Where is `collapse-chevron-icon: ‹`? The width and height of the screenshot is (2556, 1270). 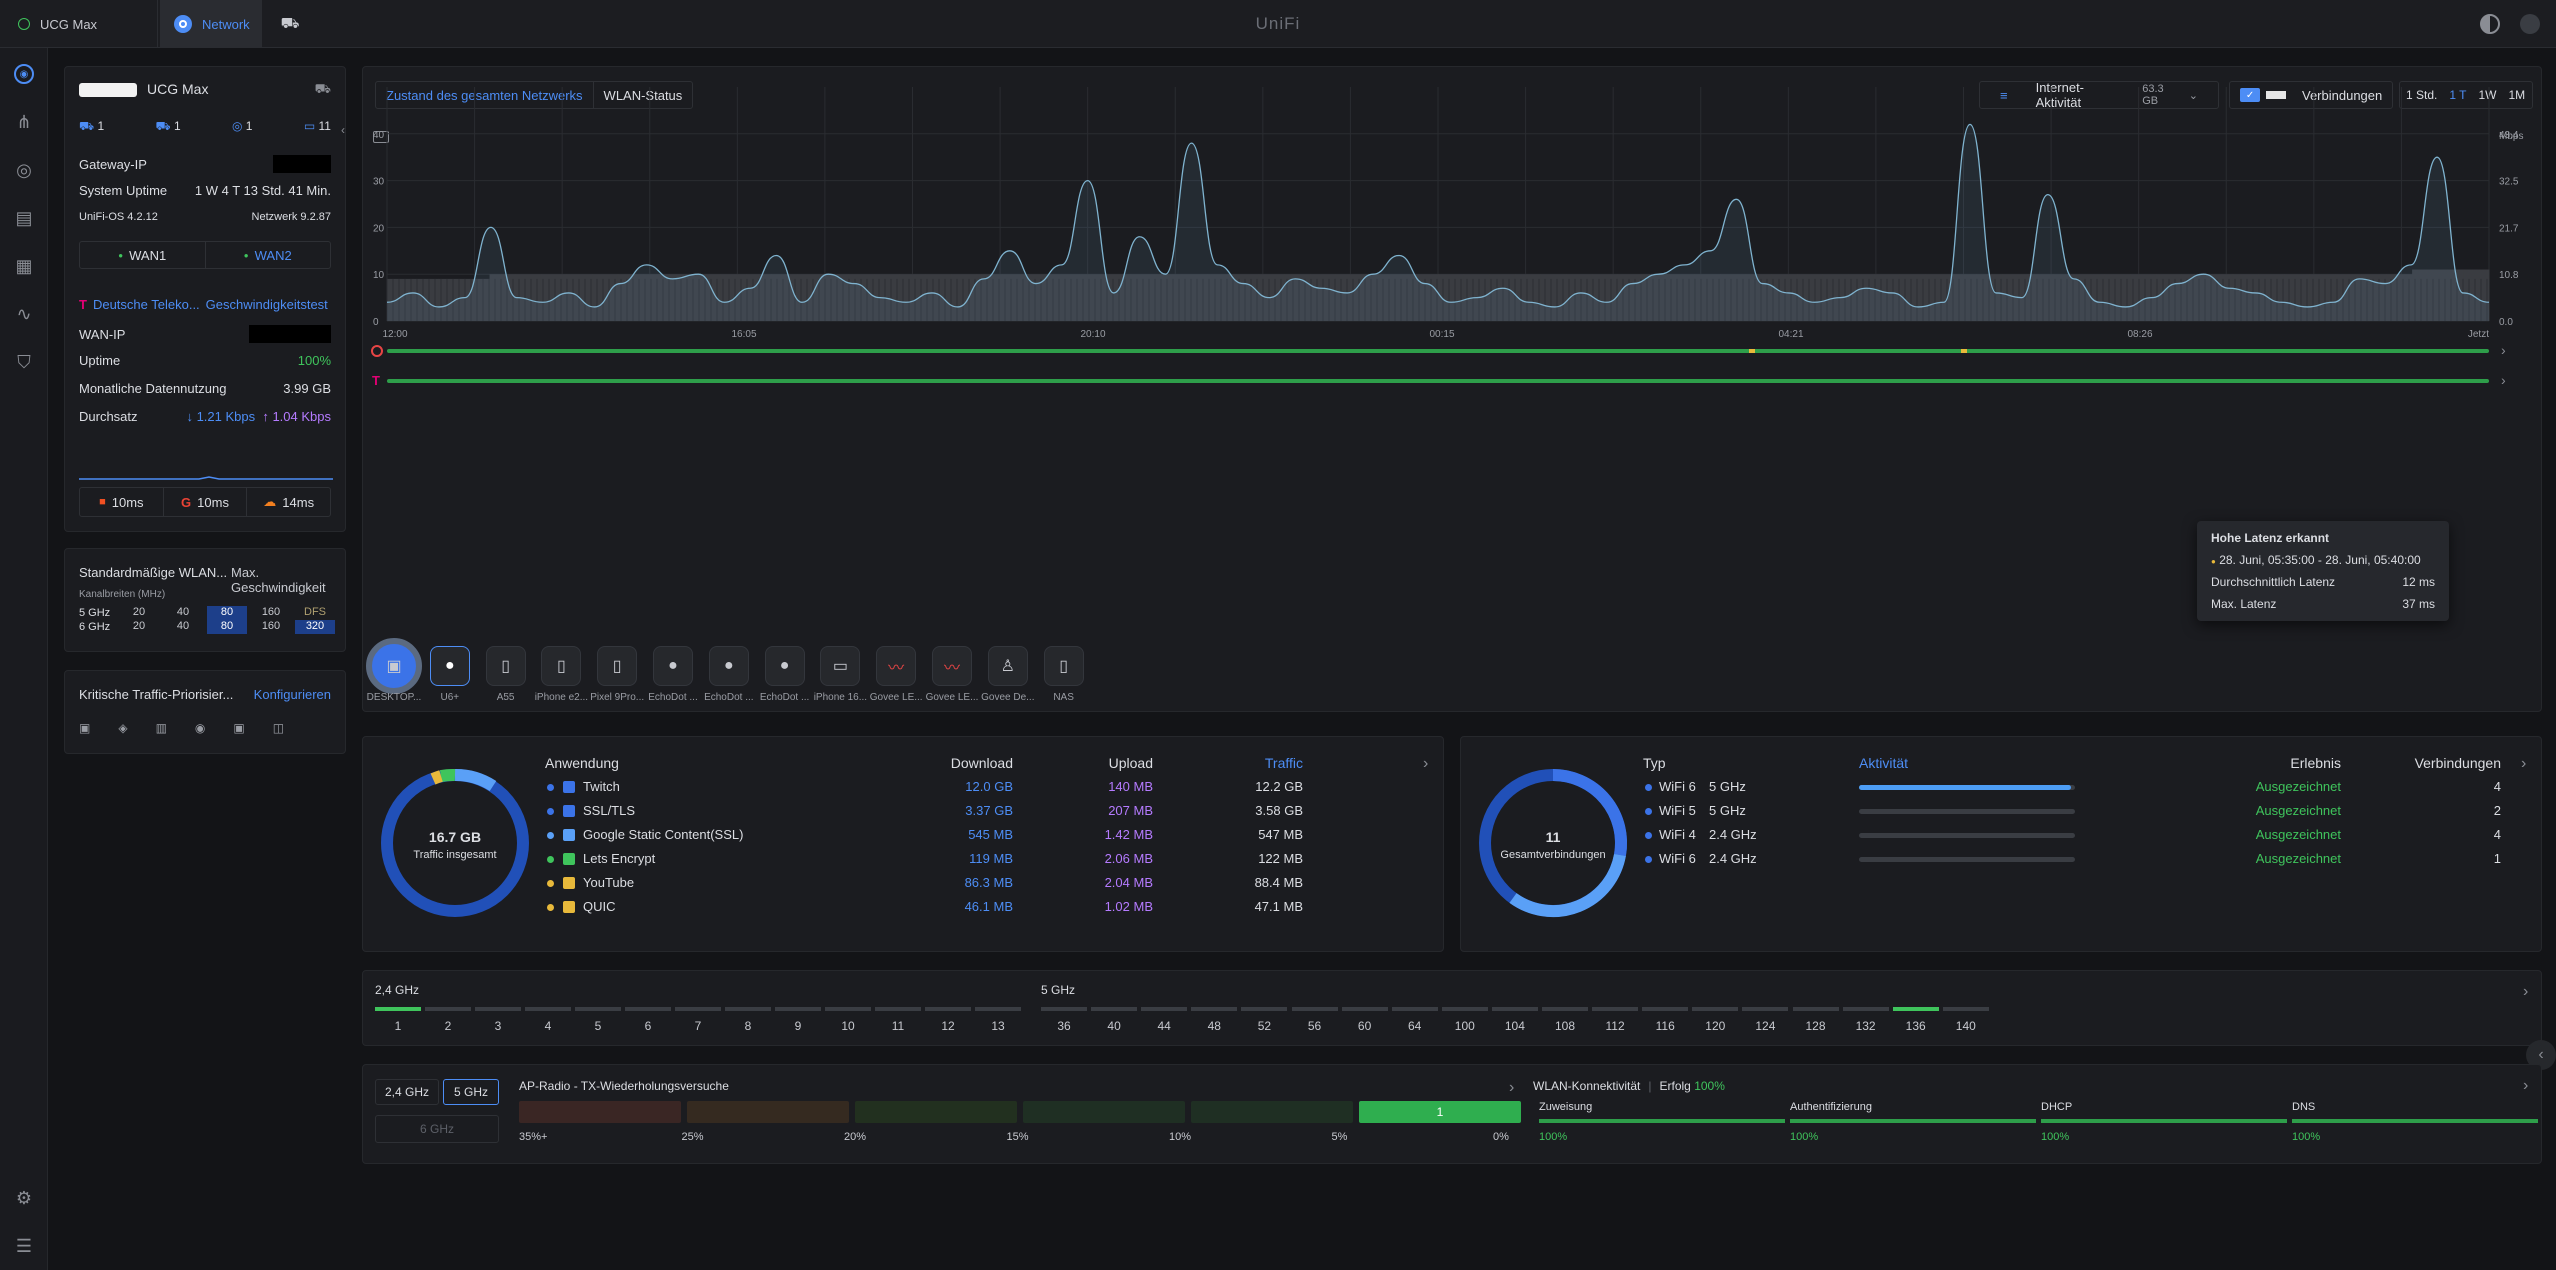
collapse-chevron-icon: ‹ is located at coordinates (343, 130).